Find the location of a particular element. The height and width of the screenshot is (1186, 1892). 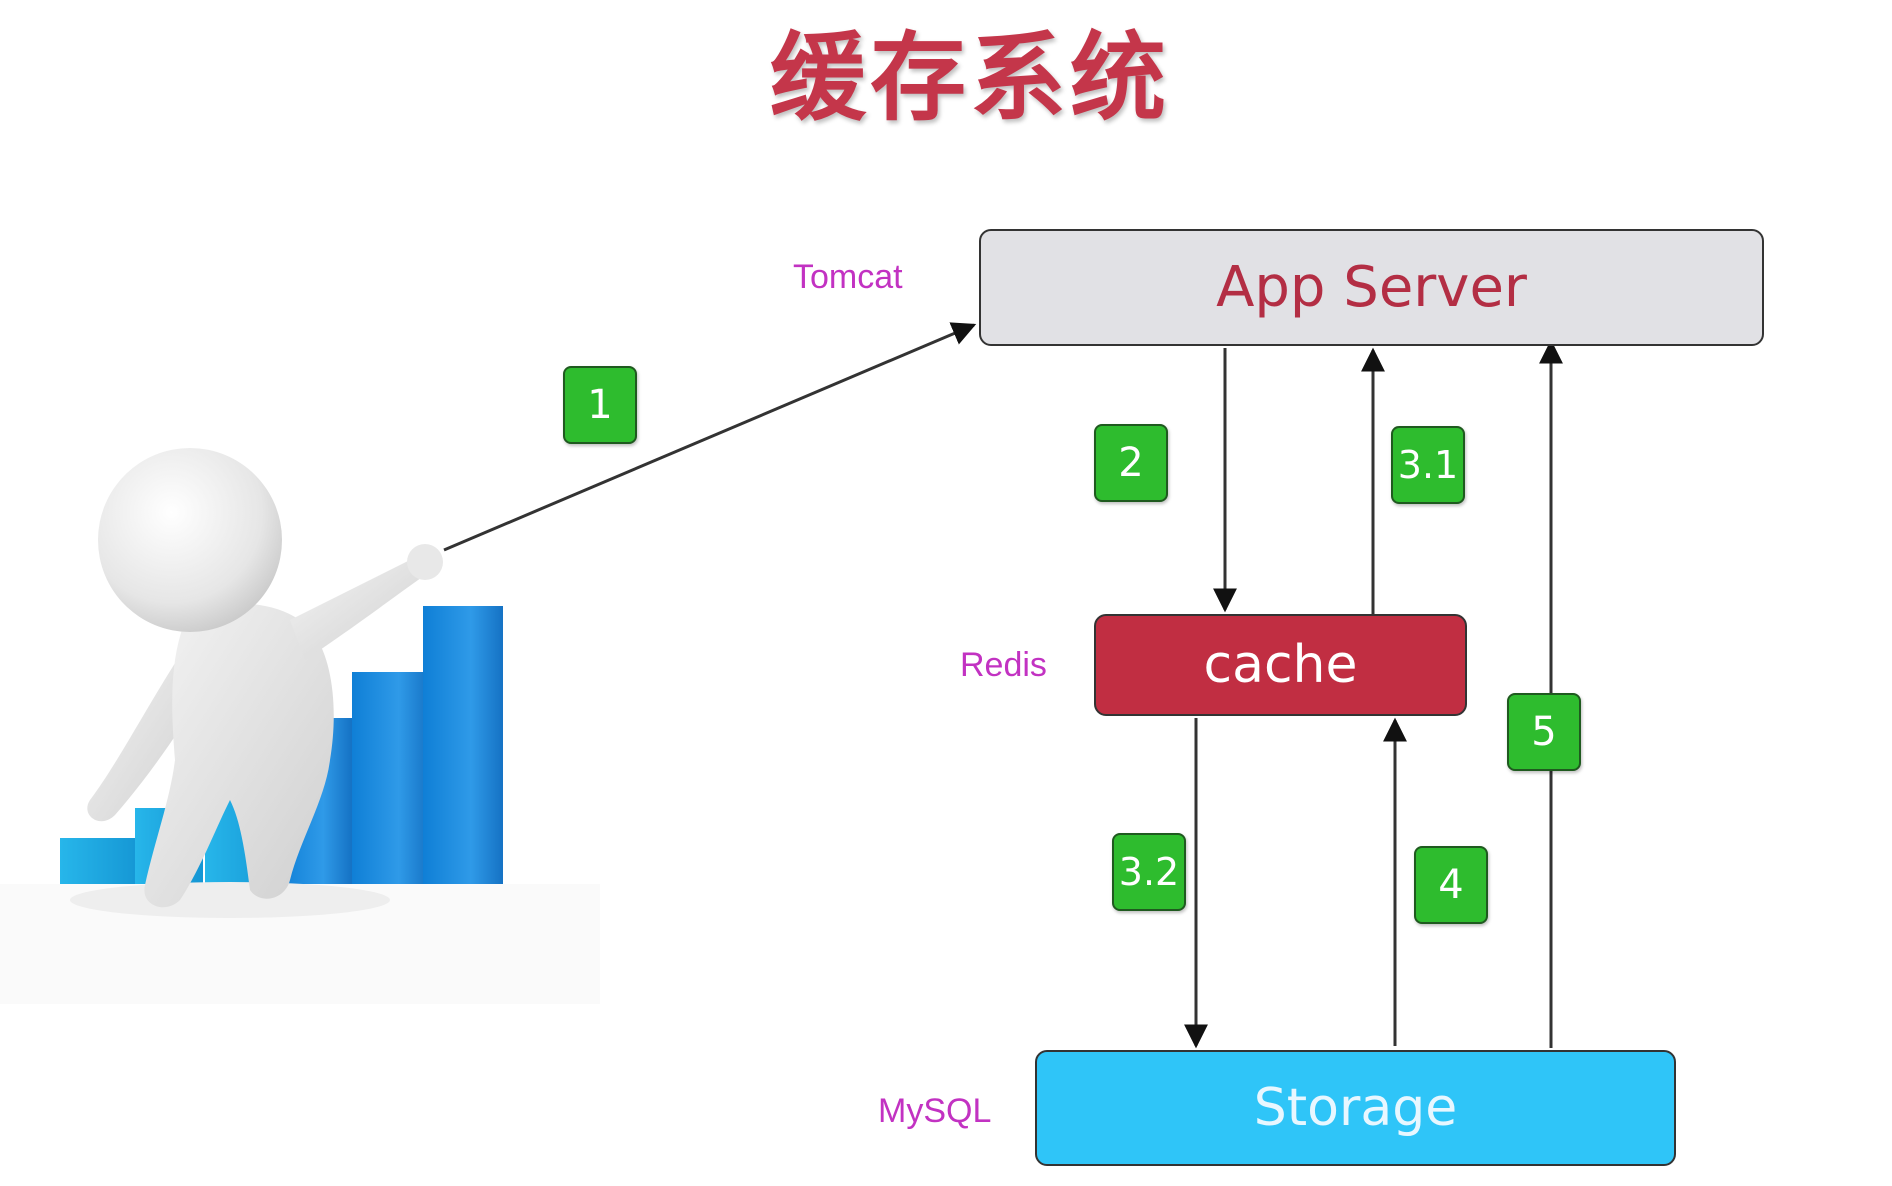

arrow-1-user-to-app is located at coordinates (710, 437).